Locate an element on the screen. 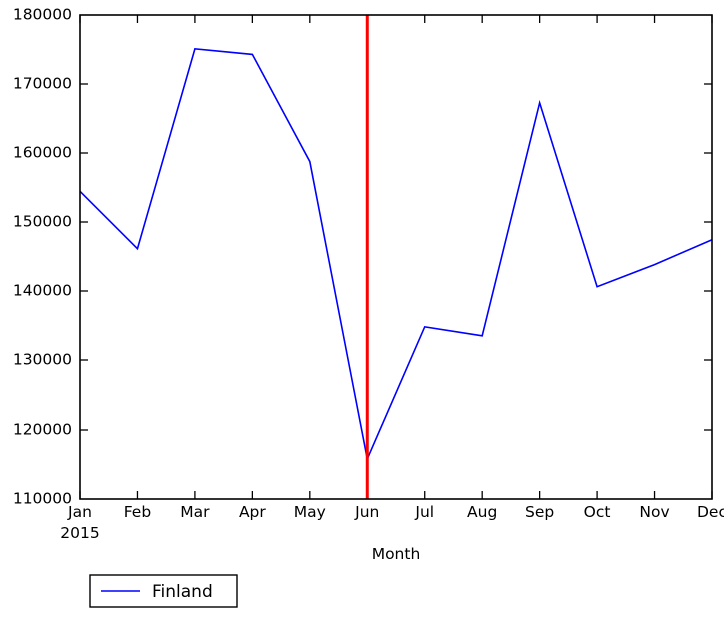 The width and height of the screenshot is (724, 621). x-axis-period-label: 2015 is located at coordinates (79, 533).